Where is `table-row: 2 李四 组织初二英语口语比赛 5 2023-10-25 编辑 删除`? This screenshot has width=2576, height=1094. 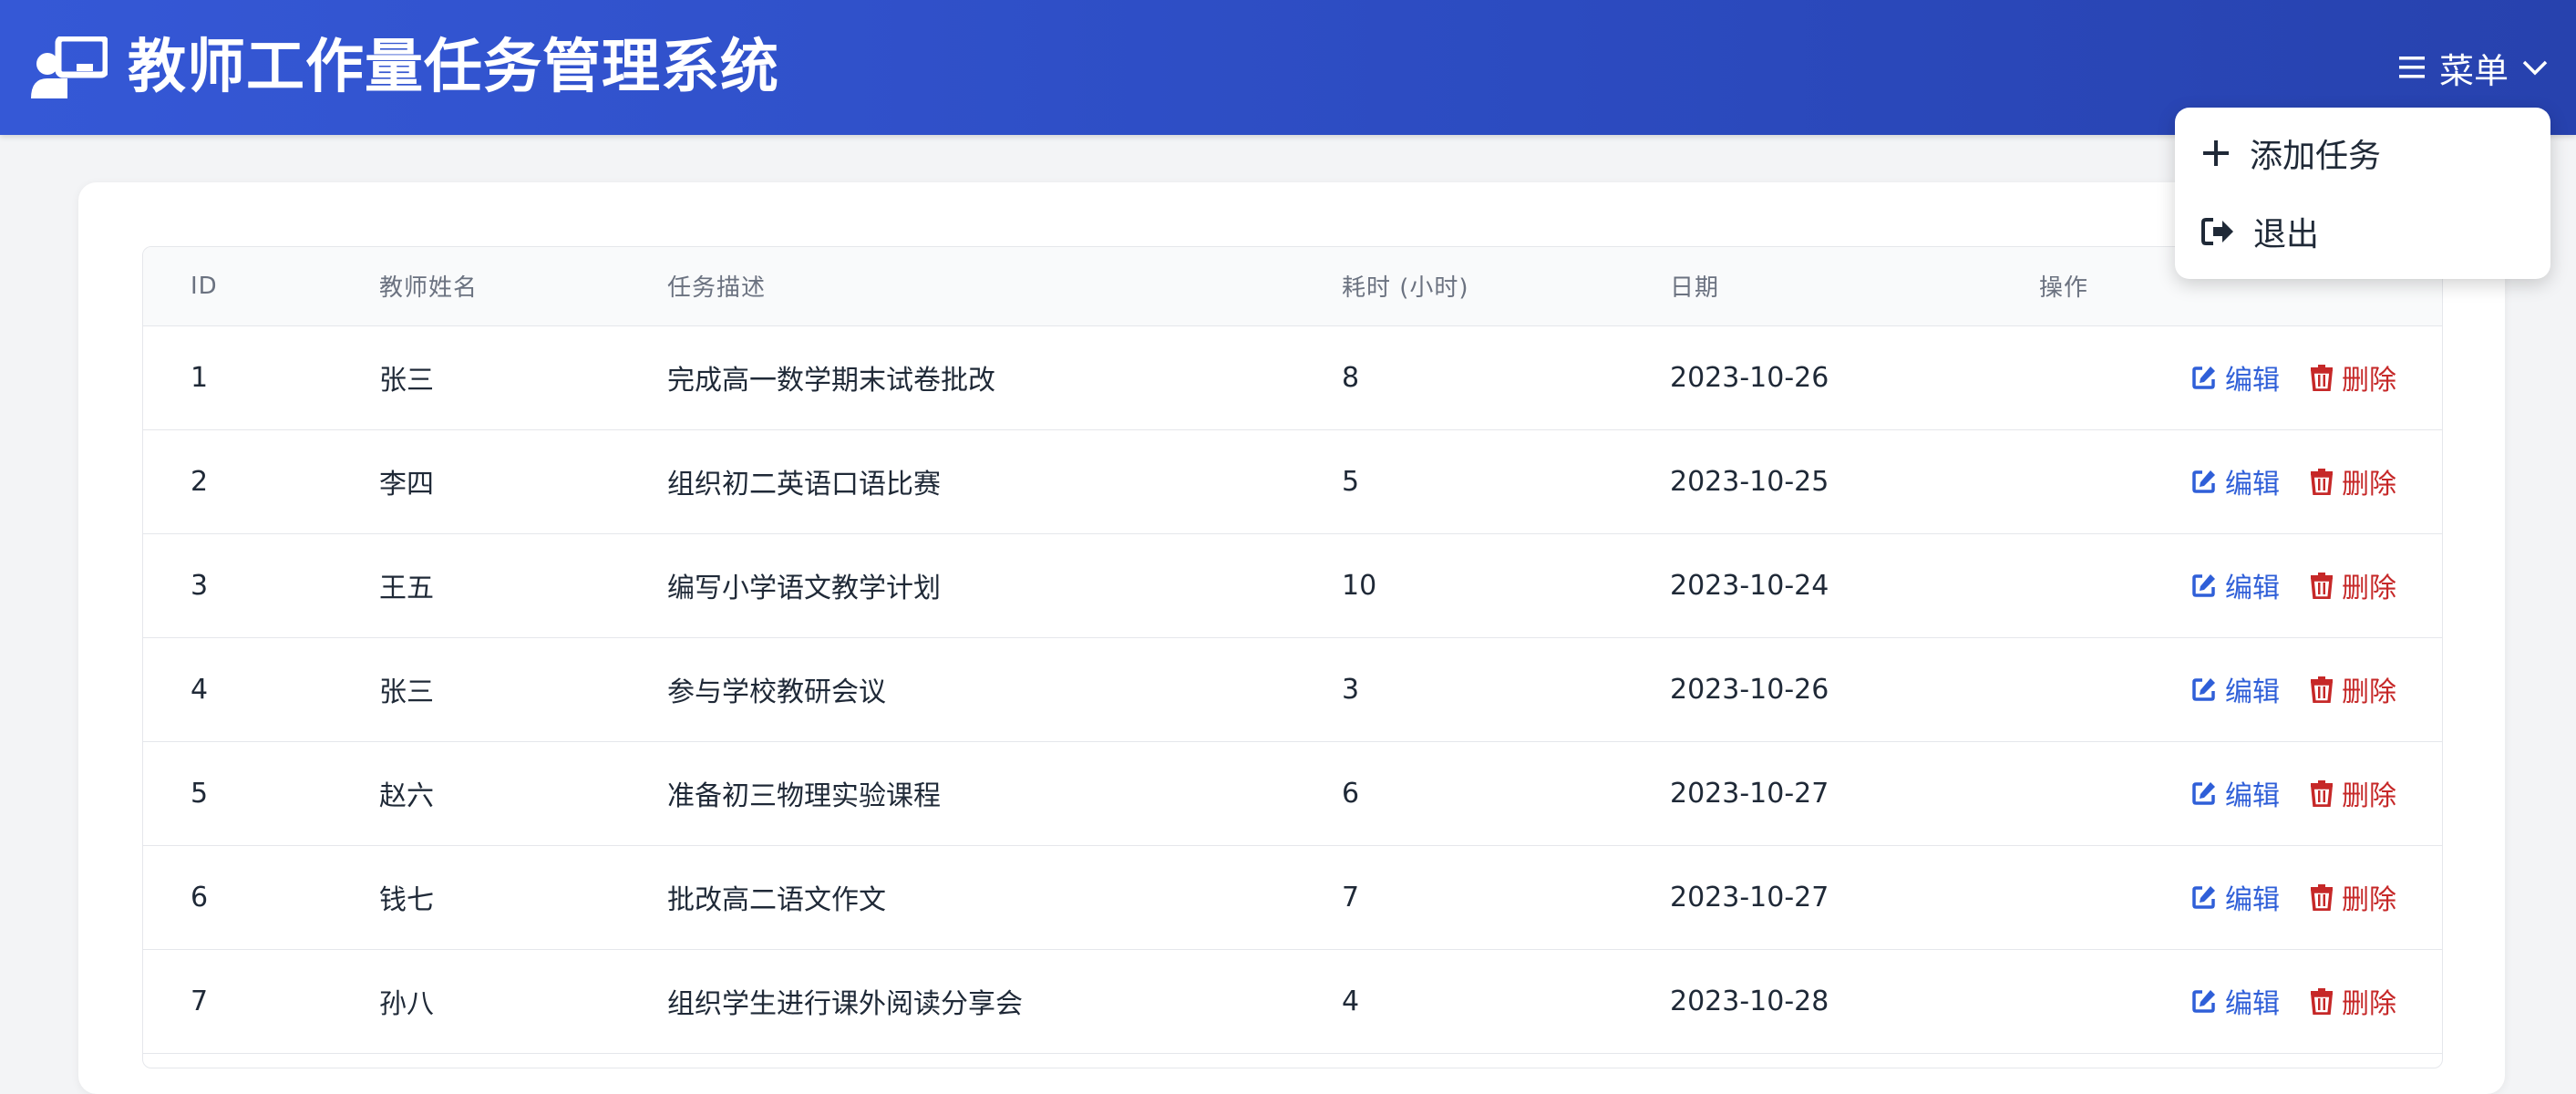 table-row: 2 李四 组织初二英语口语比赛 5 2023-10-25 编辑 删除 is located at coordinates (1292, 481).